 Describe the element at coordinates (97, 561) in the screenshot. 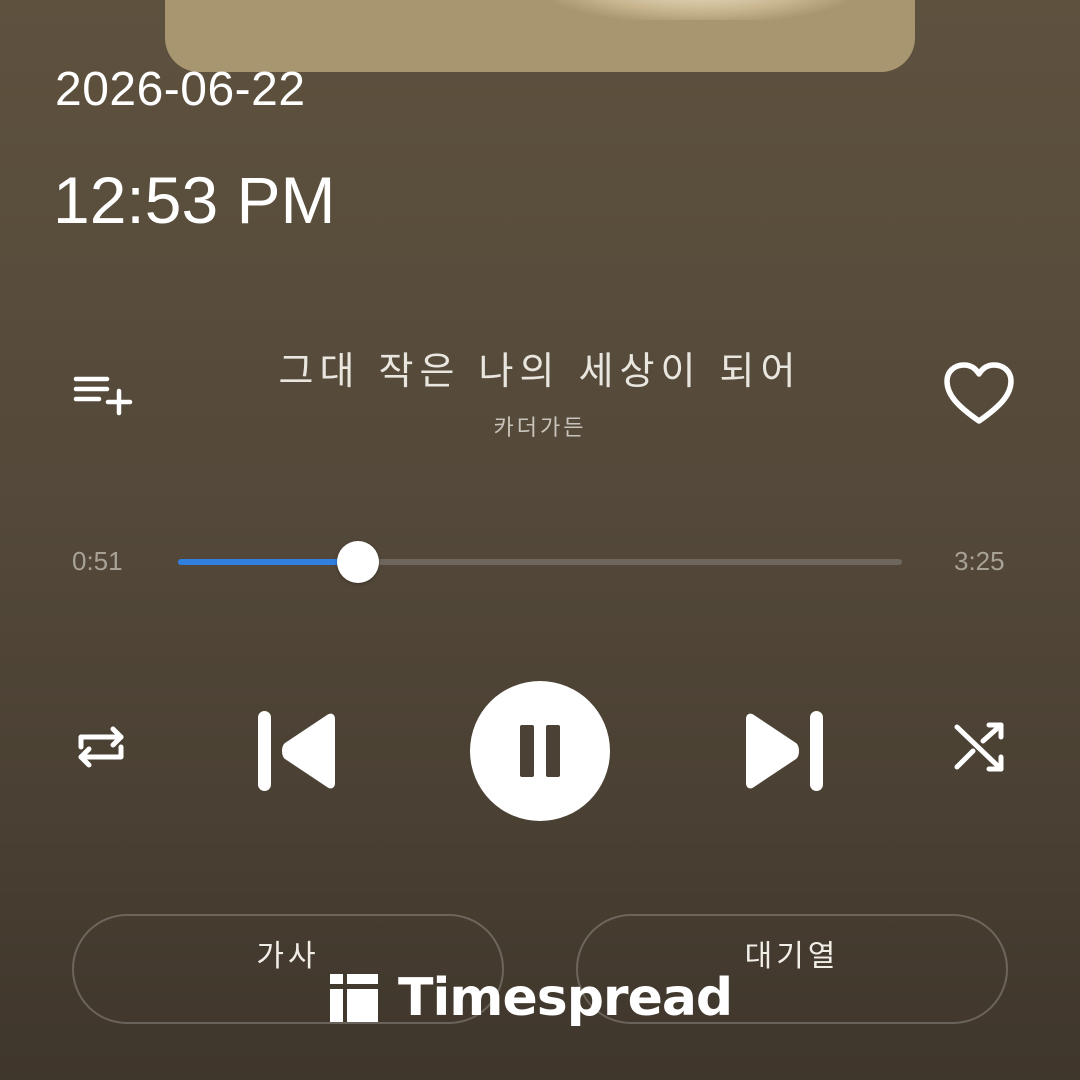

I see `elapsed-time: 0:51` at that location.